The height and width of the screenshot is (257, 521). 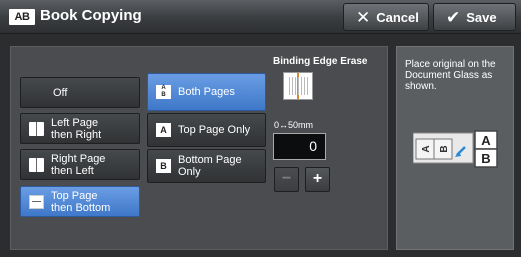 I want to click on option-top-page-only-label: Top Page Only, so click(x=214, y=130).